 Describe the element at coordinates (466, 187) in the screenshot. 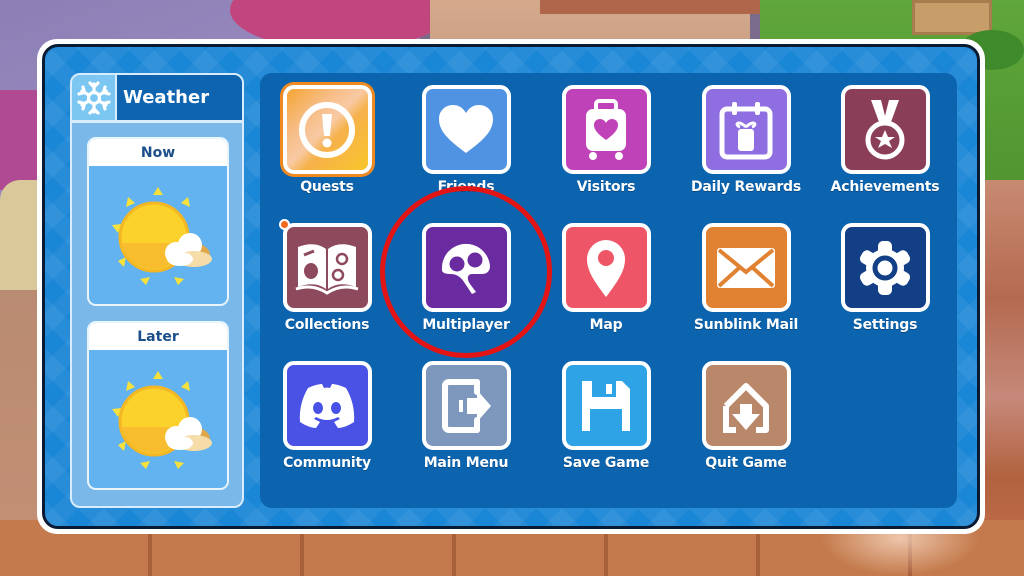

I see `menu-item-label: Friends` at that location.